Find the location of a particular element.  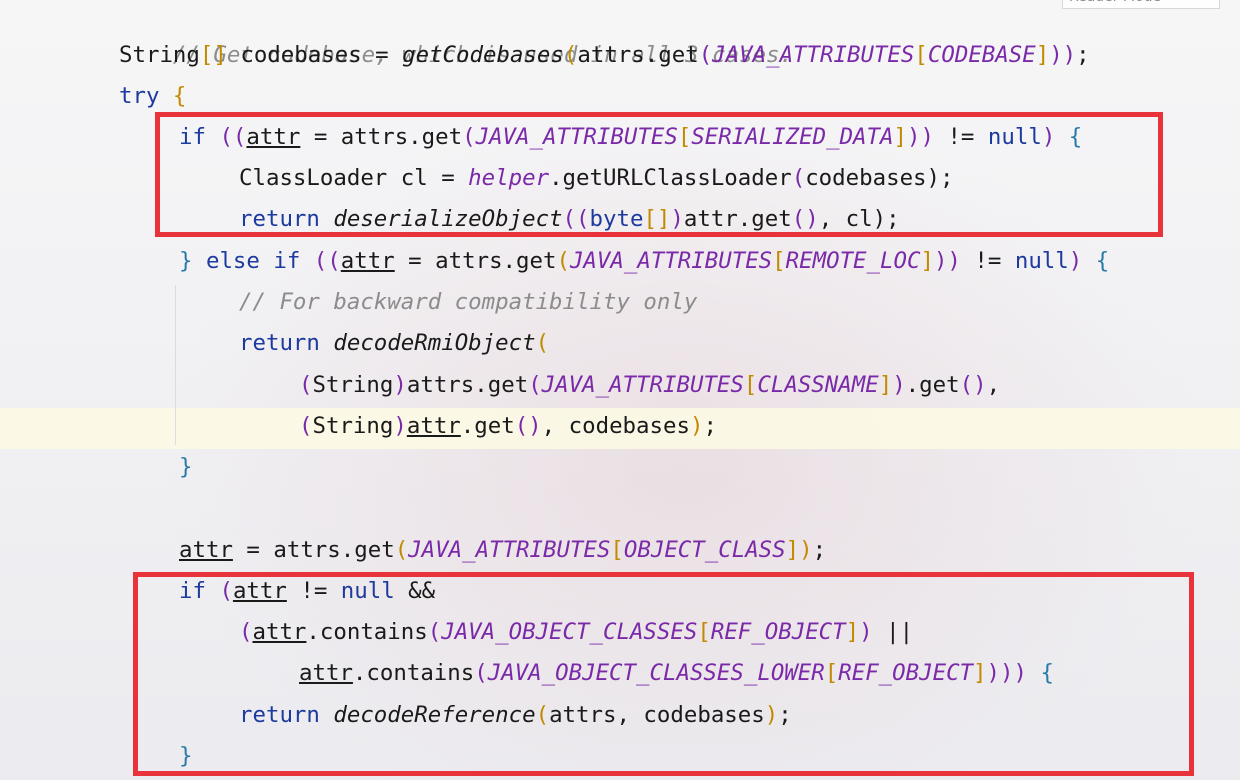

keyword: null is located at coordinates (1041, 261).